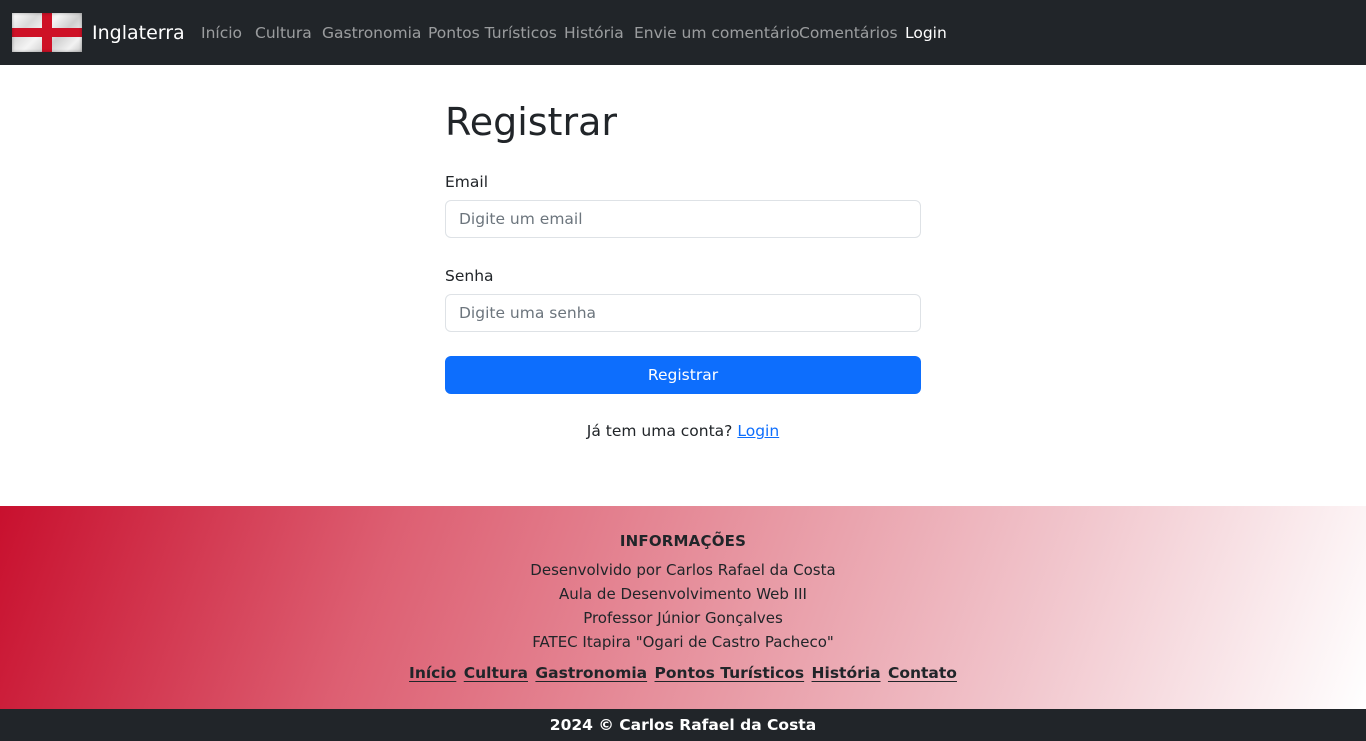 This screenshot has height=741, width=1366. I want to click on footer-title: INFORMAÇÕES, so click(683, 541).